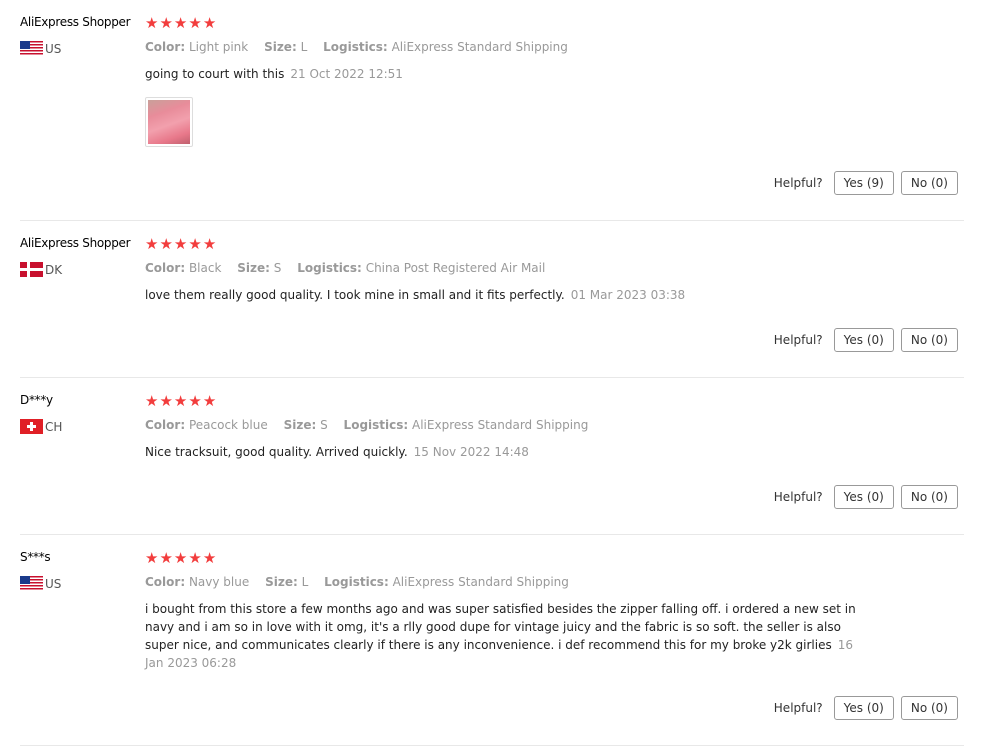 Image resolution: width=982 pixels, height=755 pixels. Describe the element at coordinates (205, 268) in the screenshot. I see `color-value: Black` at that location.